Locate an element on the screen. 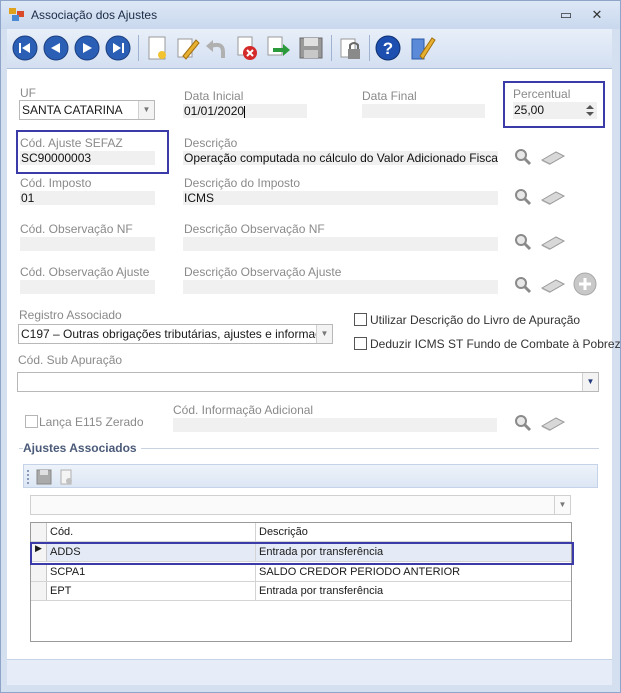 The height and width of the screenshot is (693, 621). grip-icon is located at coordinates (28, 477).